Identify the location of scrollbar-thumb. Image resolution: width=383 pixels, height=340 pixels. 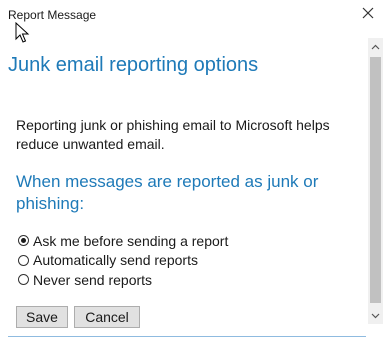
(375, 180).